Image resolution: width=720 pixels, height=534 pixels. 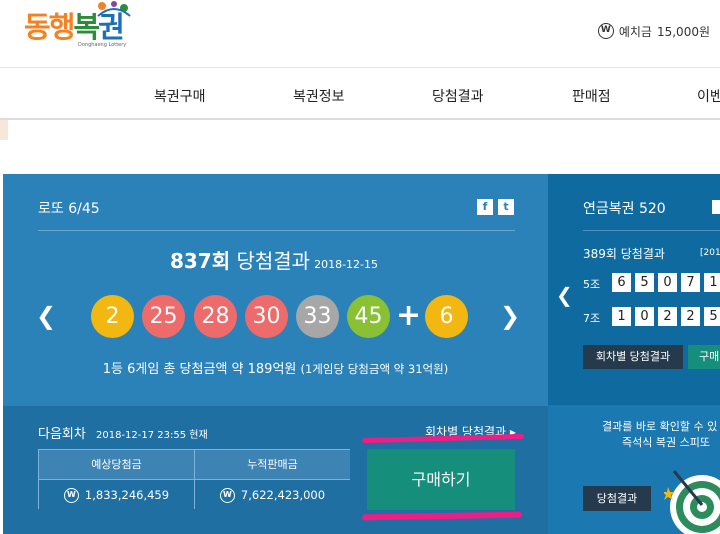 What do you see at coordinates (319, 96) in the screenshot?
I see `nav-item-info: 복권정보` at bounding box center [319, 96].